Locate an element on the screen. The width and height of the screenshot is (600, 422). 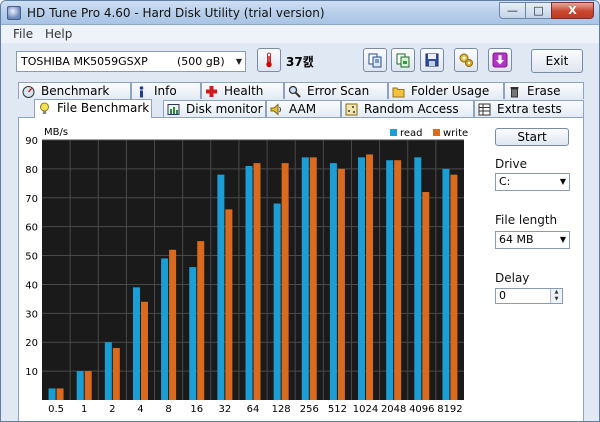
y-tick-label: 80 is located at coordinates (31, 170).